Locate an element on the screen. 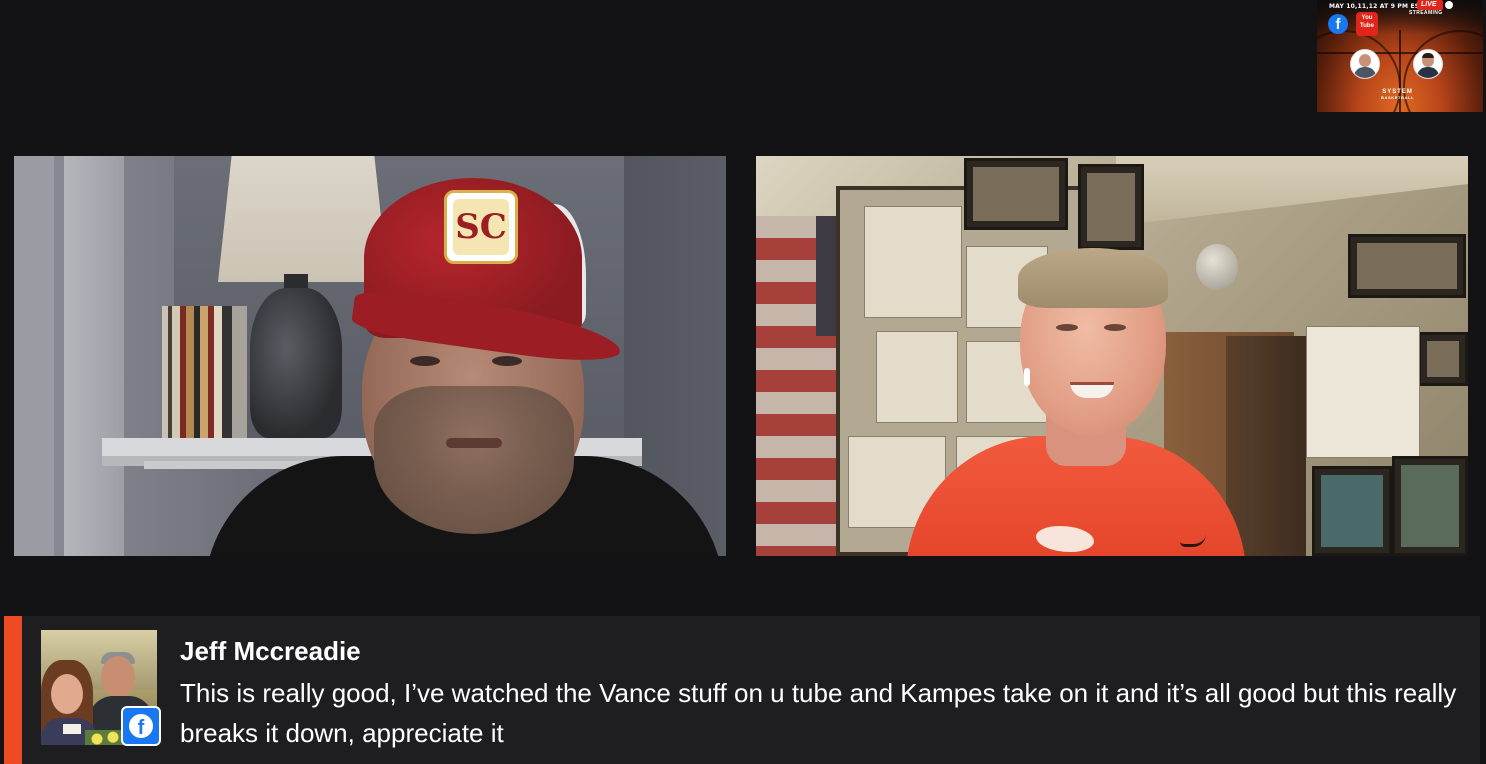  comment-author: Jeff Mccreadie is located at coordinates (270, 651).